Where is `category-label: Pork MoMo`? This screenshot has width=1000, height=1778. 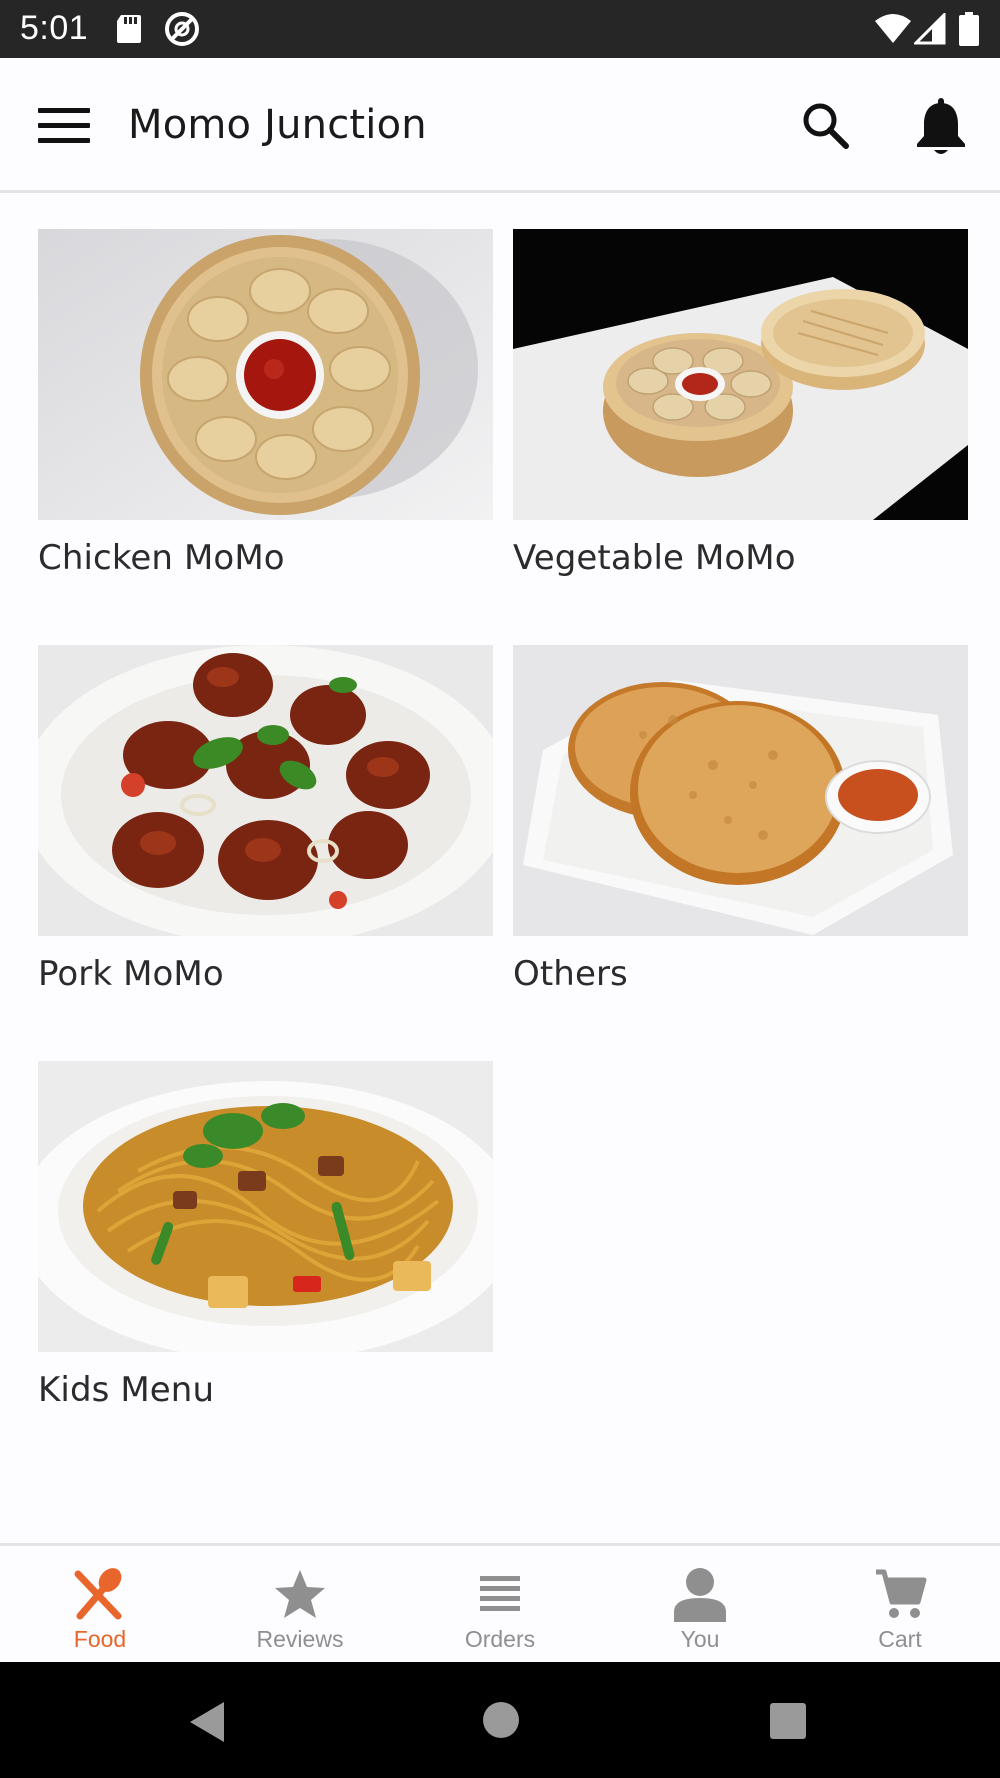 category-label: Pork MoMo is located at coordinates (131, 974).